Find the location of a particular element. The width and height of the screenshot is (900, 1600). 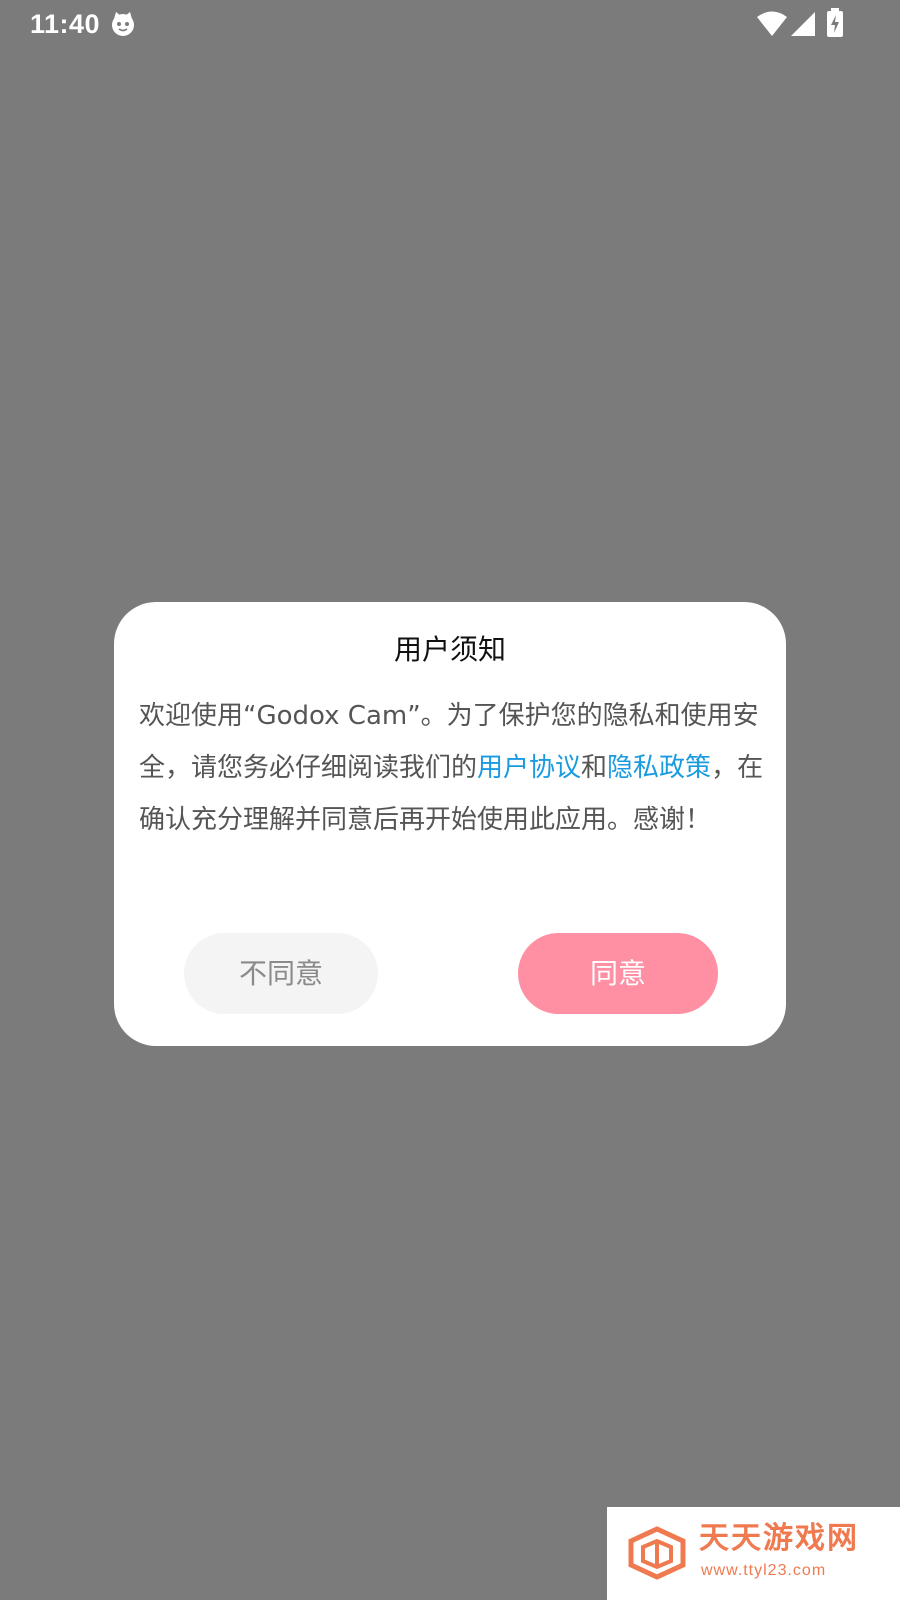

watermark-name: 天天游戏网 is located at coordinates (779, 1538).